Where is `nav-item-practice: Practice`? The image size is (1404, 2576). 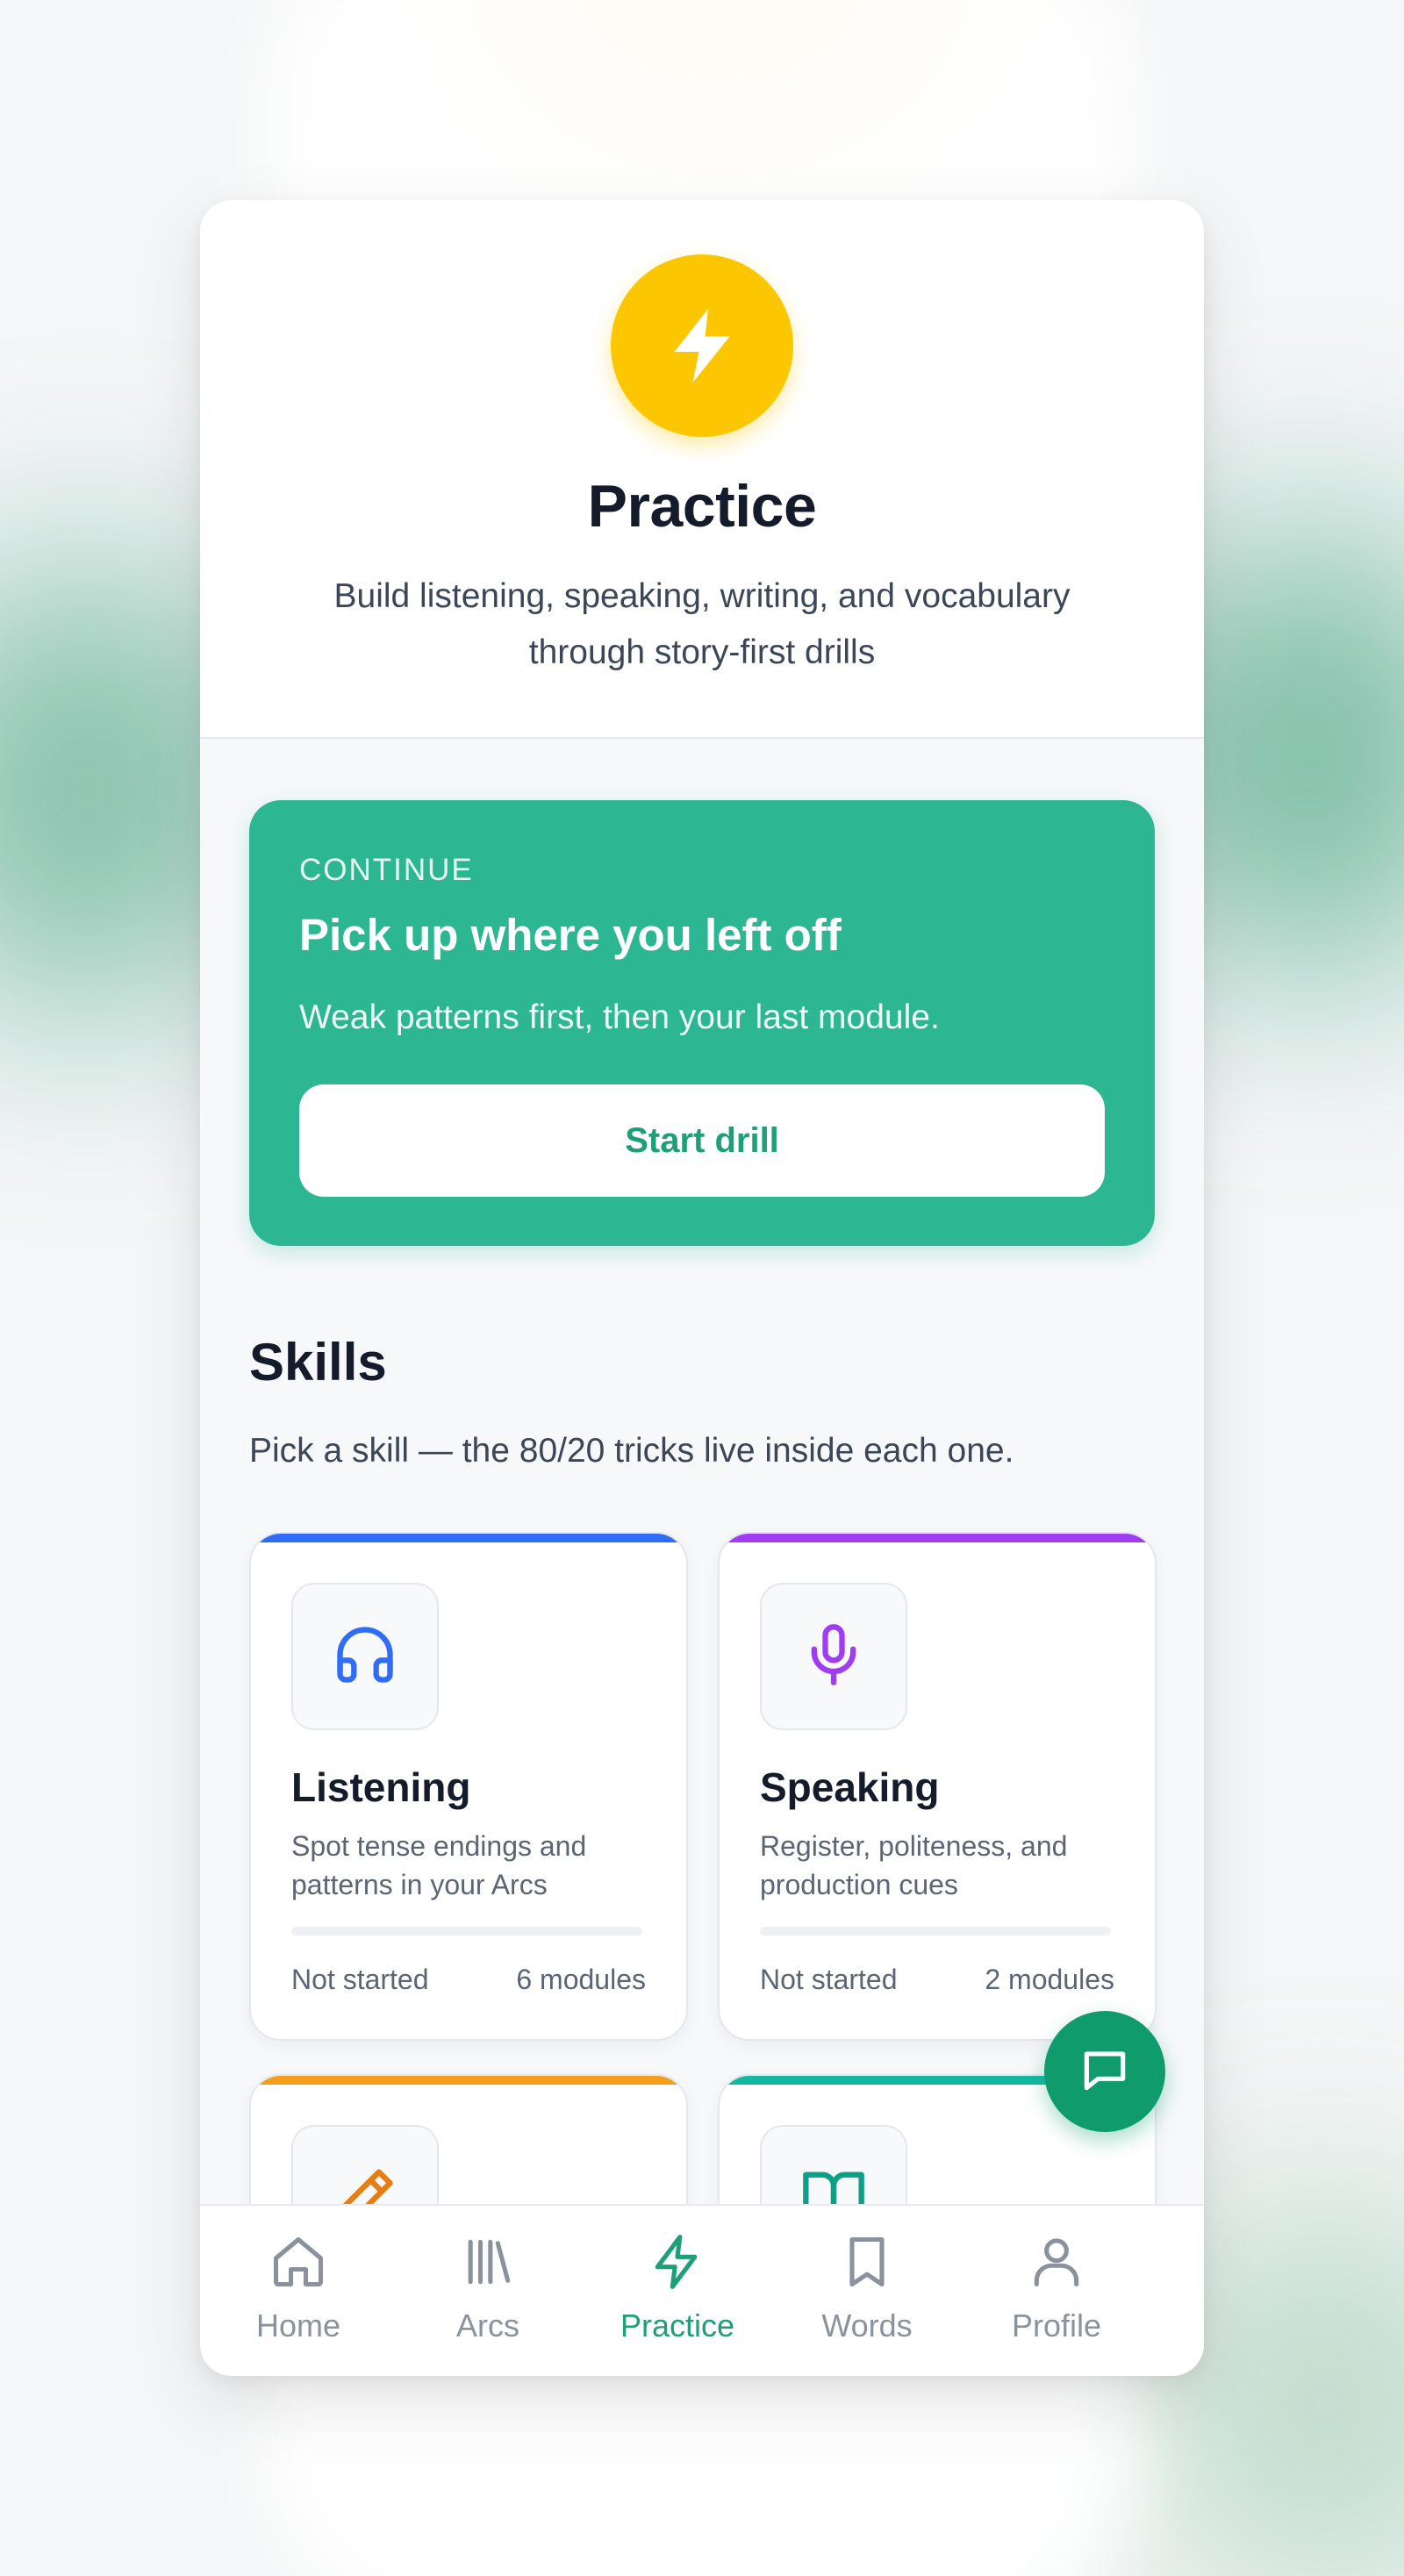
nav-item-practice: Practice is located at coordinates (677, 2291).